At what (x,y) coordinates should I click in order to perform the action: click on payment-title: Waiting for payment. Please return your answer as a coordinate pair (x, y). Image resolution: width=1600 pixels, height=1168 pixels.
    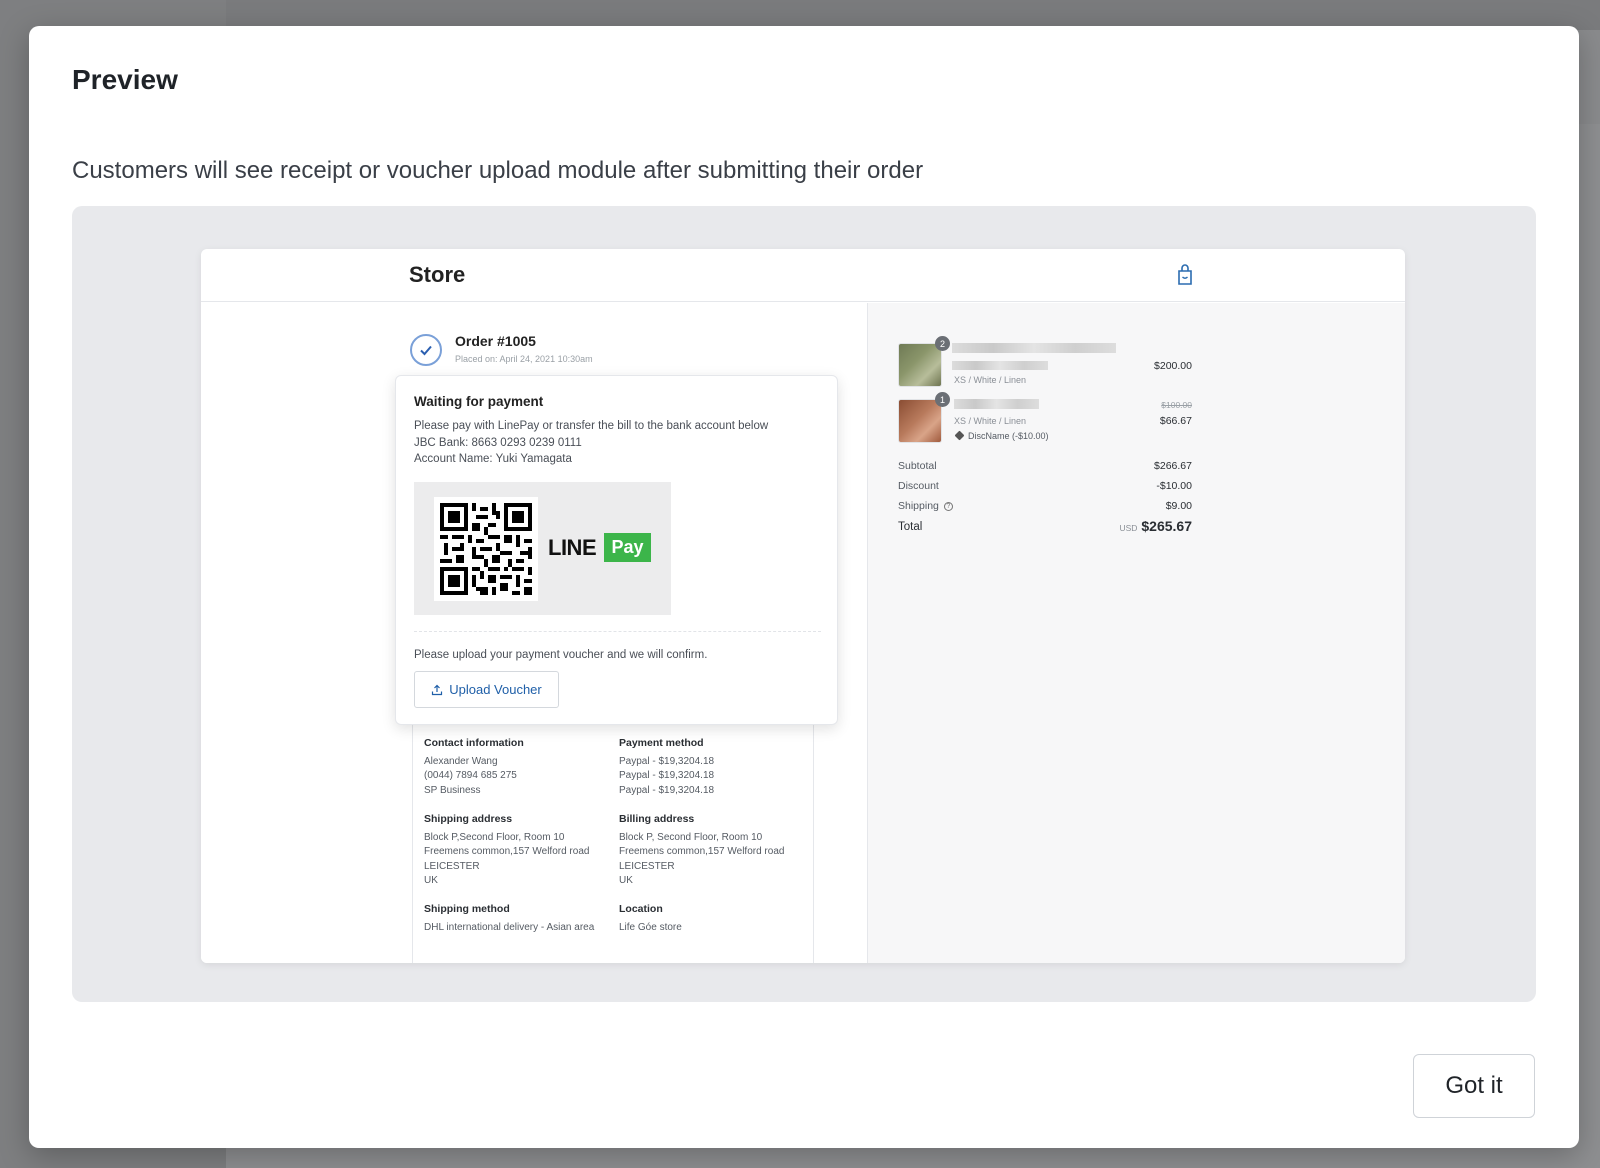
    Looking at the image, I should click on (479, 401).